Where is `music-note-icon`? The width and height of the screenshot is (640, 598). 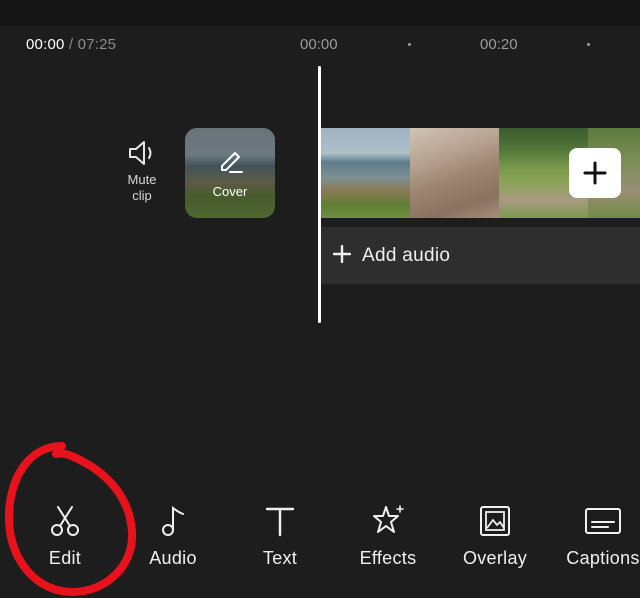 music-note-icon is located at coordinates (173, 520).